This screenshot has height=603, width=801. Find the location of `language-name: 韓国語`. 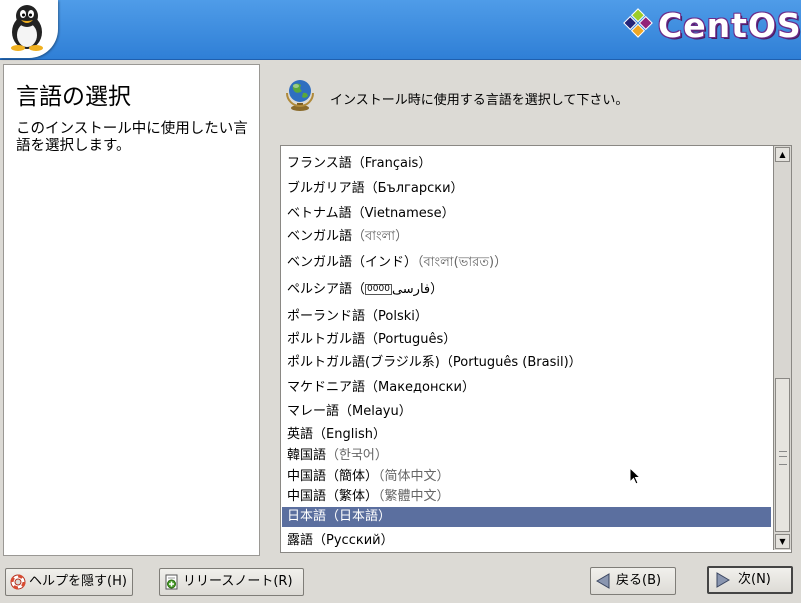

language-name: 韓国語 is located at coordinates (307, 455).